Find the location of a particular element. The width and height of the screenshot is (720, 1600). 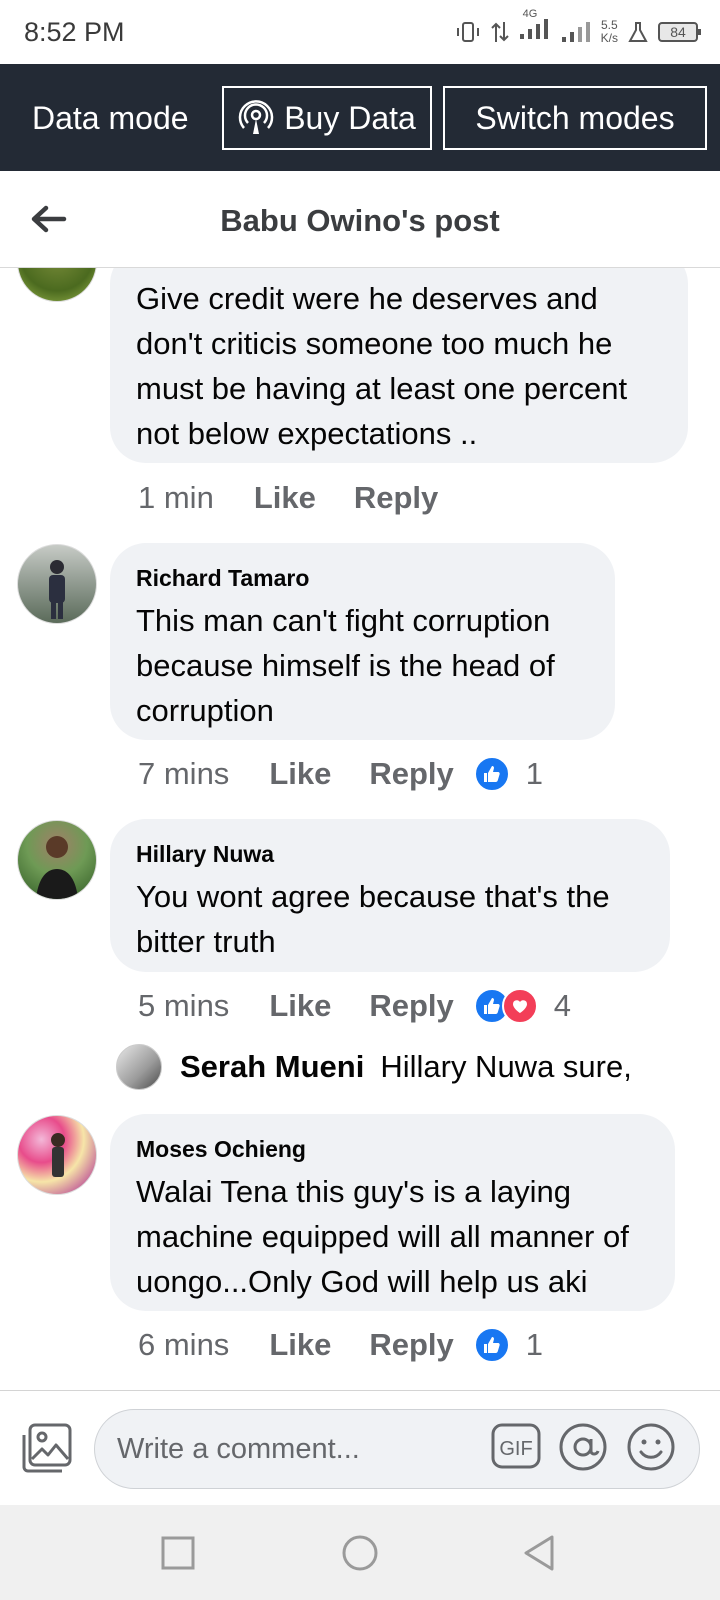

comment-meta: 7 mins Like Reply 1 is located at coordinates (340, 774).